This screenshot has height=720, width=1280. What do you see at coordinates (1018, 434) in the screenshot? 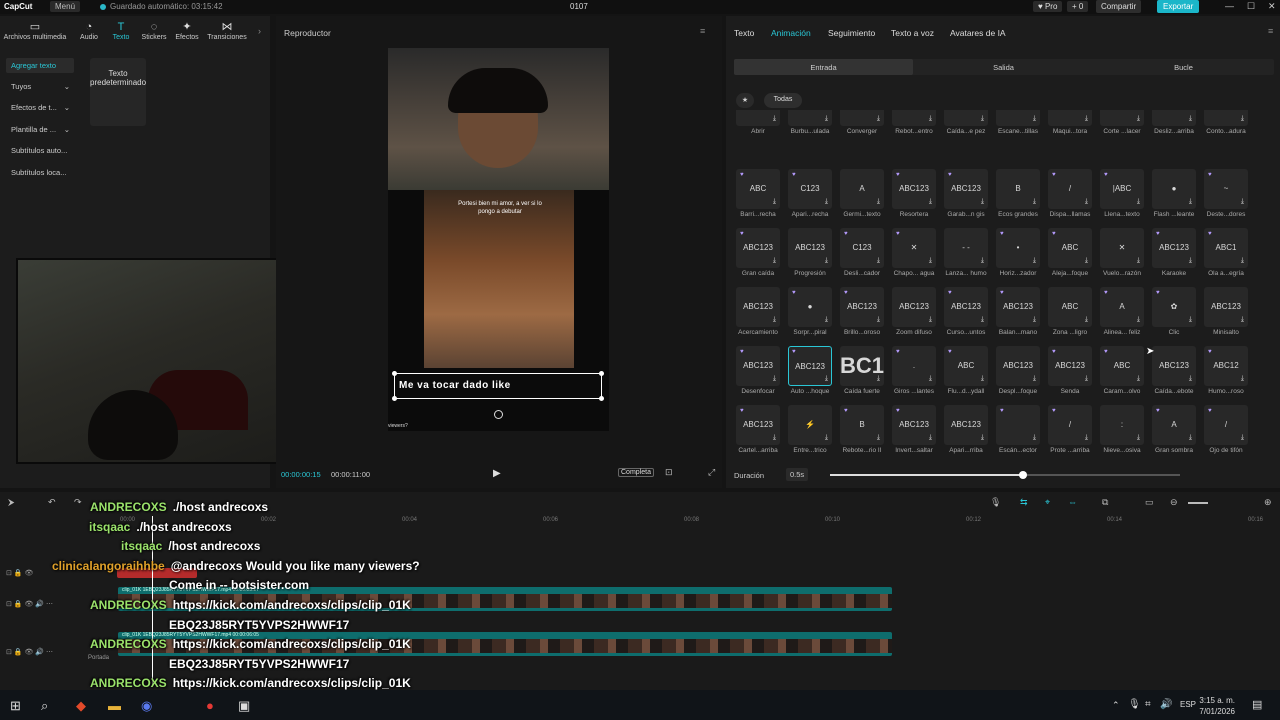
I see `animation-preset: ♥ ⤓ Escán...ector` at bounding box center [1018, 434].